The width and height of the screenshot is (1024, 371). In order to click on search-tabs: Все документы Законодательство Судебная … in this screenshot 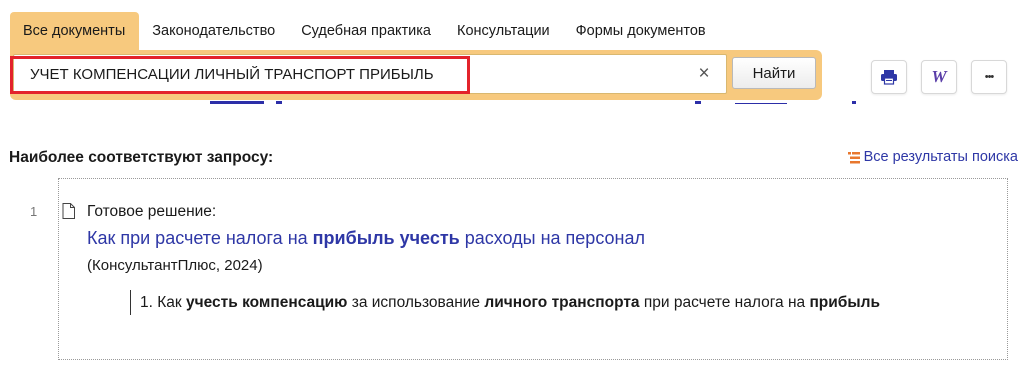, I will do `click(364, 31)`.